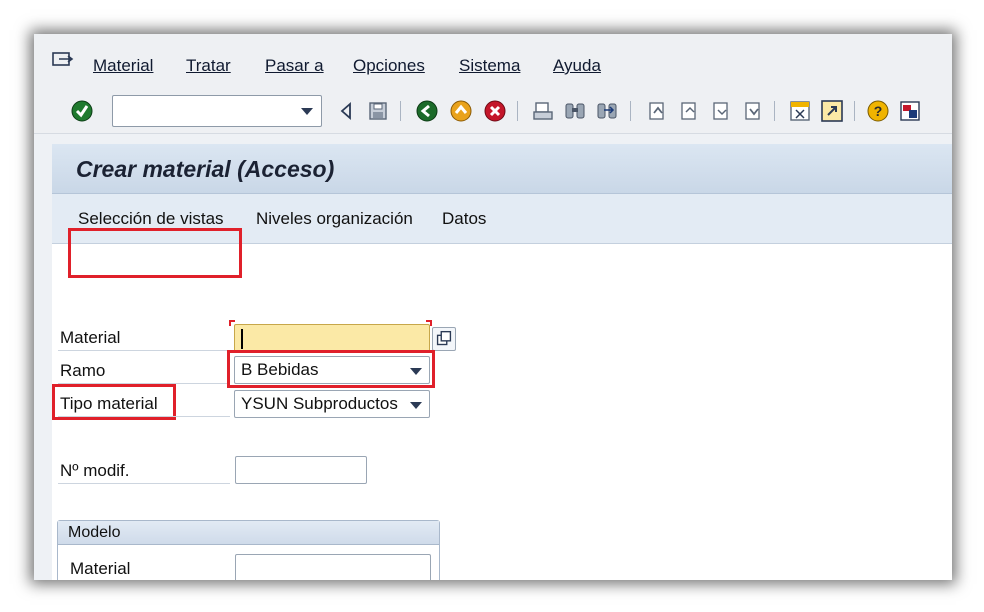 The width and height of the screenshot is (984, 612). What do you see at coordinates (444, 339) in the screenshot?
I see `value-help-icon` at bounding box center [444, 339].